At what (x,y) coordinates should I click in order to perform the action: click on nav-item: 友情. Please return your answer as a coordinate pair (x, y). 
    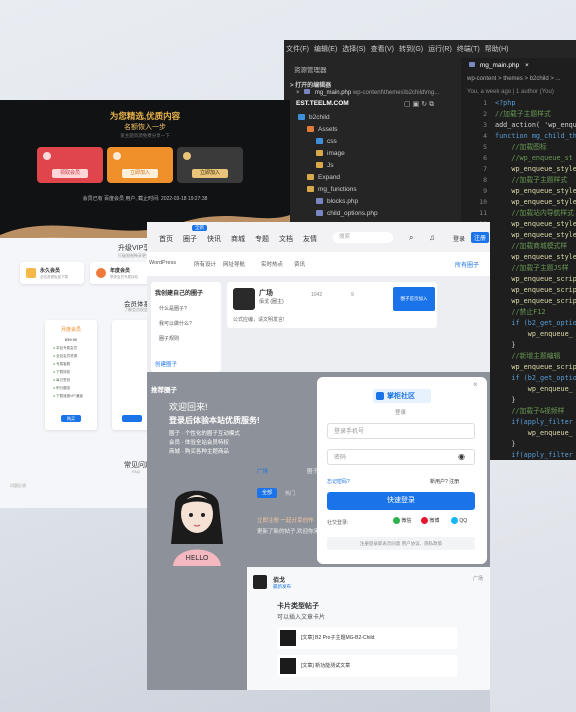
    Looking at the image, I should click on (310, 239).